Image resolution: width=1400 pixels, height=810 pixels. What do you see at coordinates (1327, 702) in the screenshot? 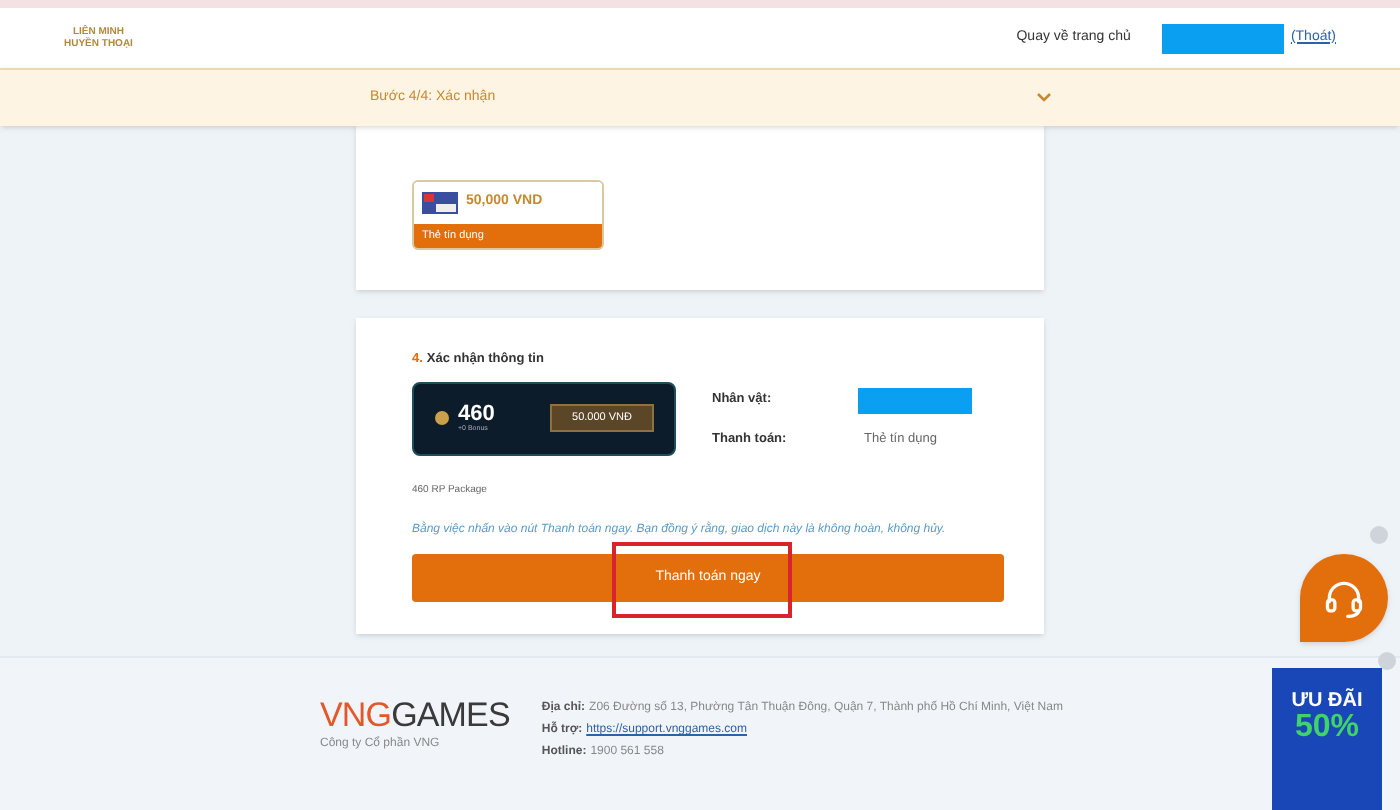
I see `promo-title: ƯU ĐÃI` at bounding box center [1327, 702].